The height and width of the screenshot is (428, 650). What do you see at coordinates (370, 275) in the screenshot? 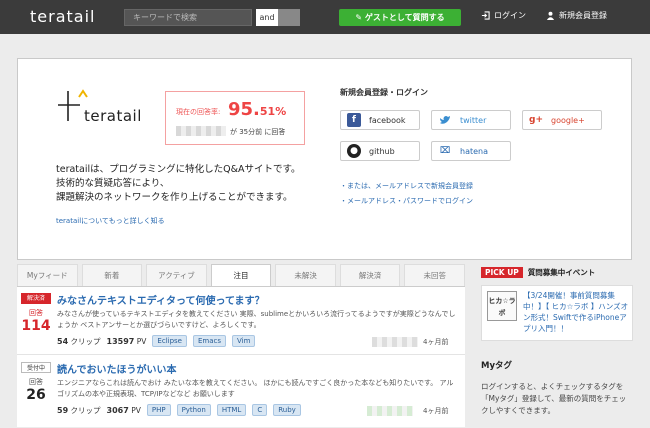
I see `tab-resolved: 解決済` at bounding box center [370, 275].